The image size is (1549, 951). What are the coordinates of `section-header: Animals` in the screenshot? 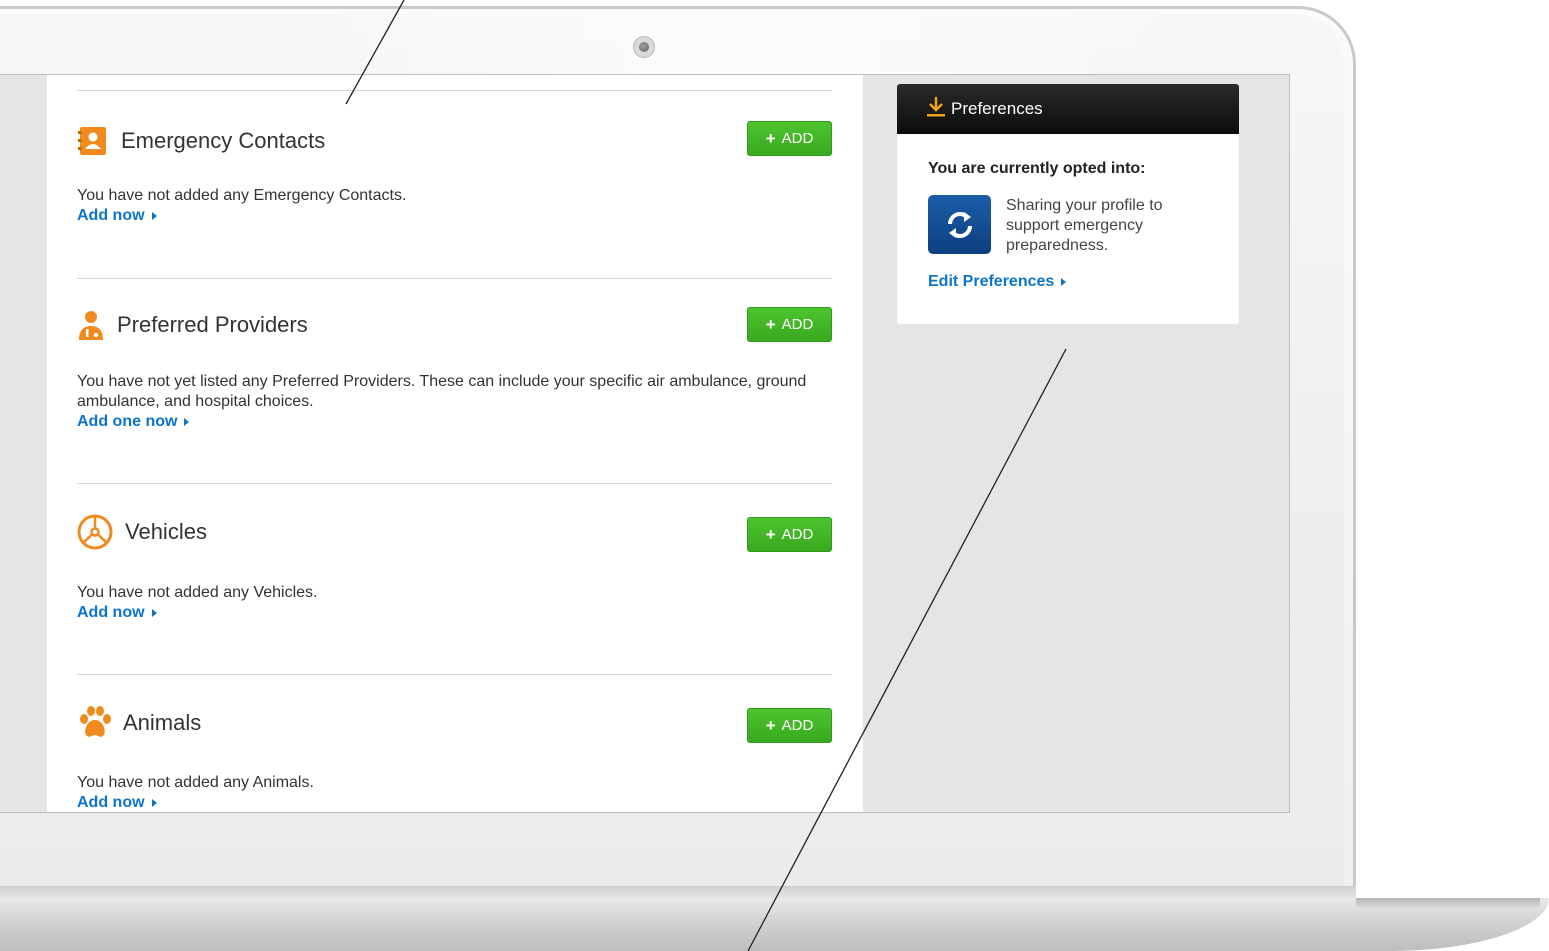 It's located at (139, 723).